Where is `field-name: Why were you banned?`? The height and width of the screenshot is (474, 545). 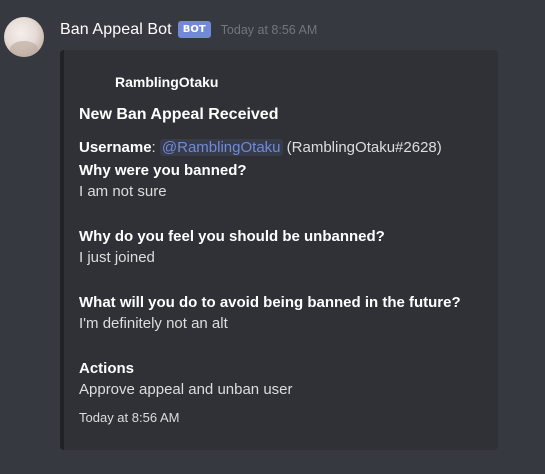
field-name: Why were you banned? is located at coordinates (163, 170).